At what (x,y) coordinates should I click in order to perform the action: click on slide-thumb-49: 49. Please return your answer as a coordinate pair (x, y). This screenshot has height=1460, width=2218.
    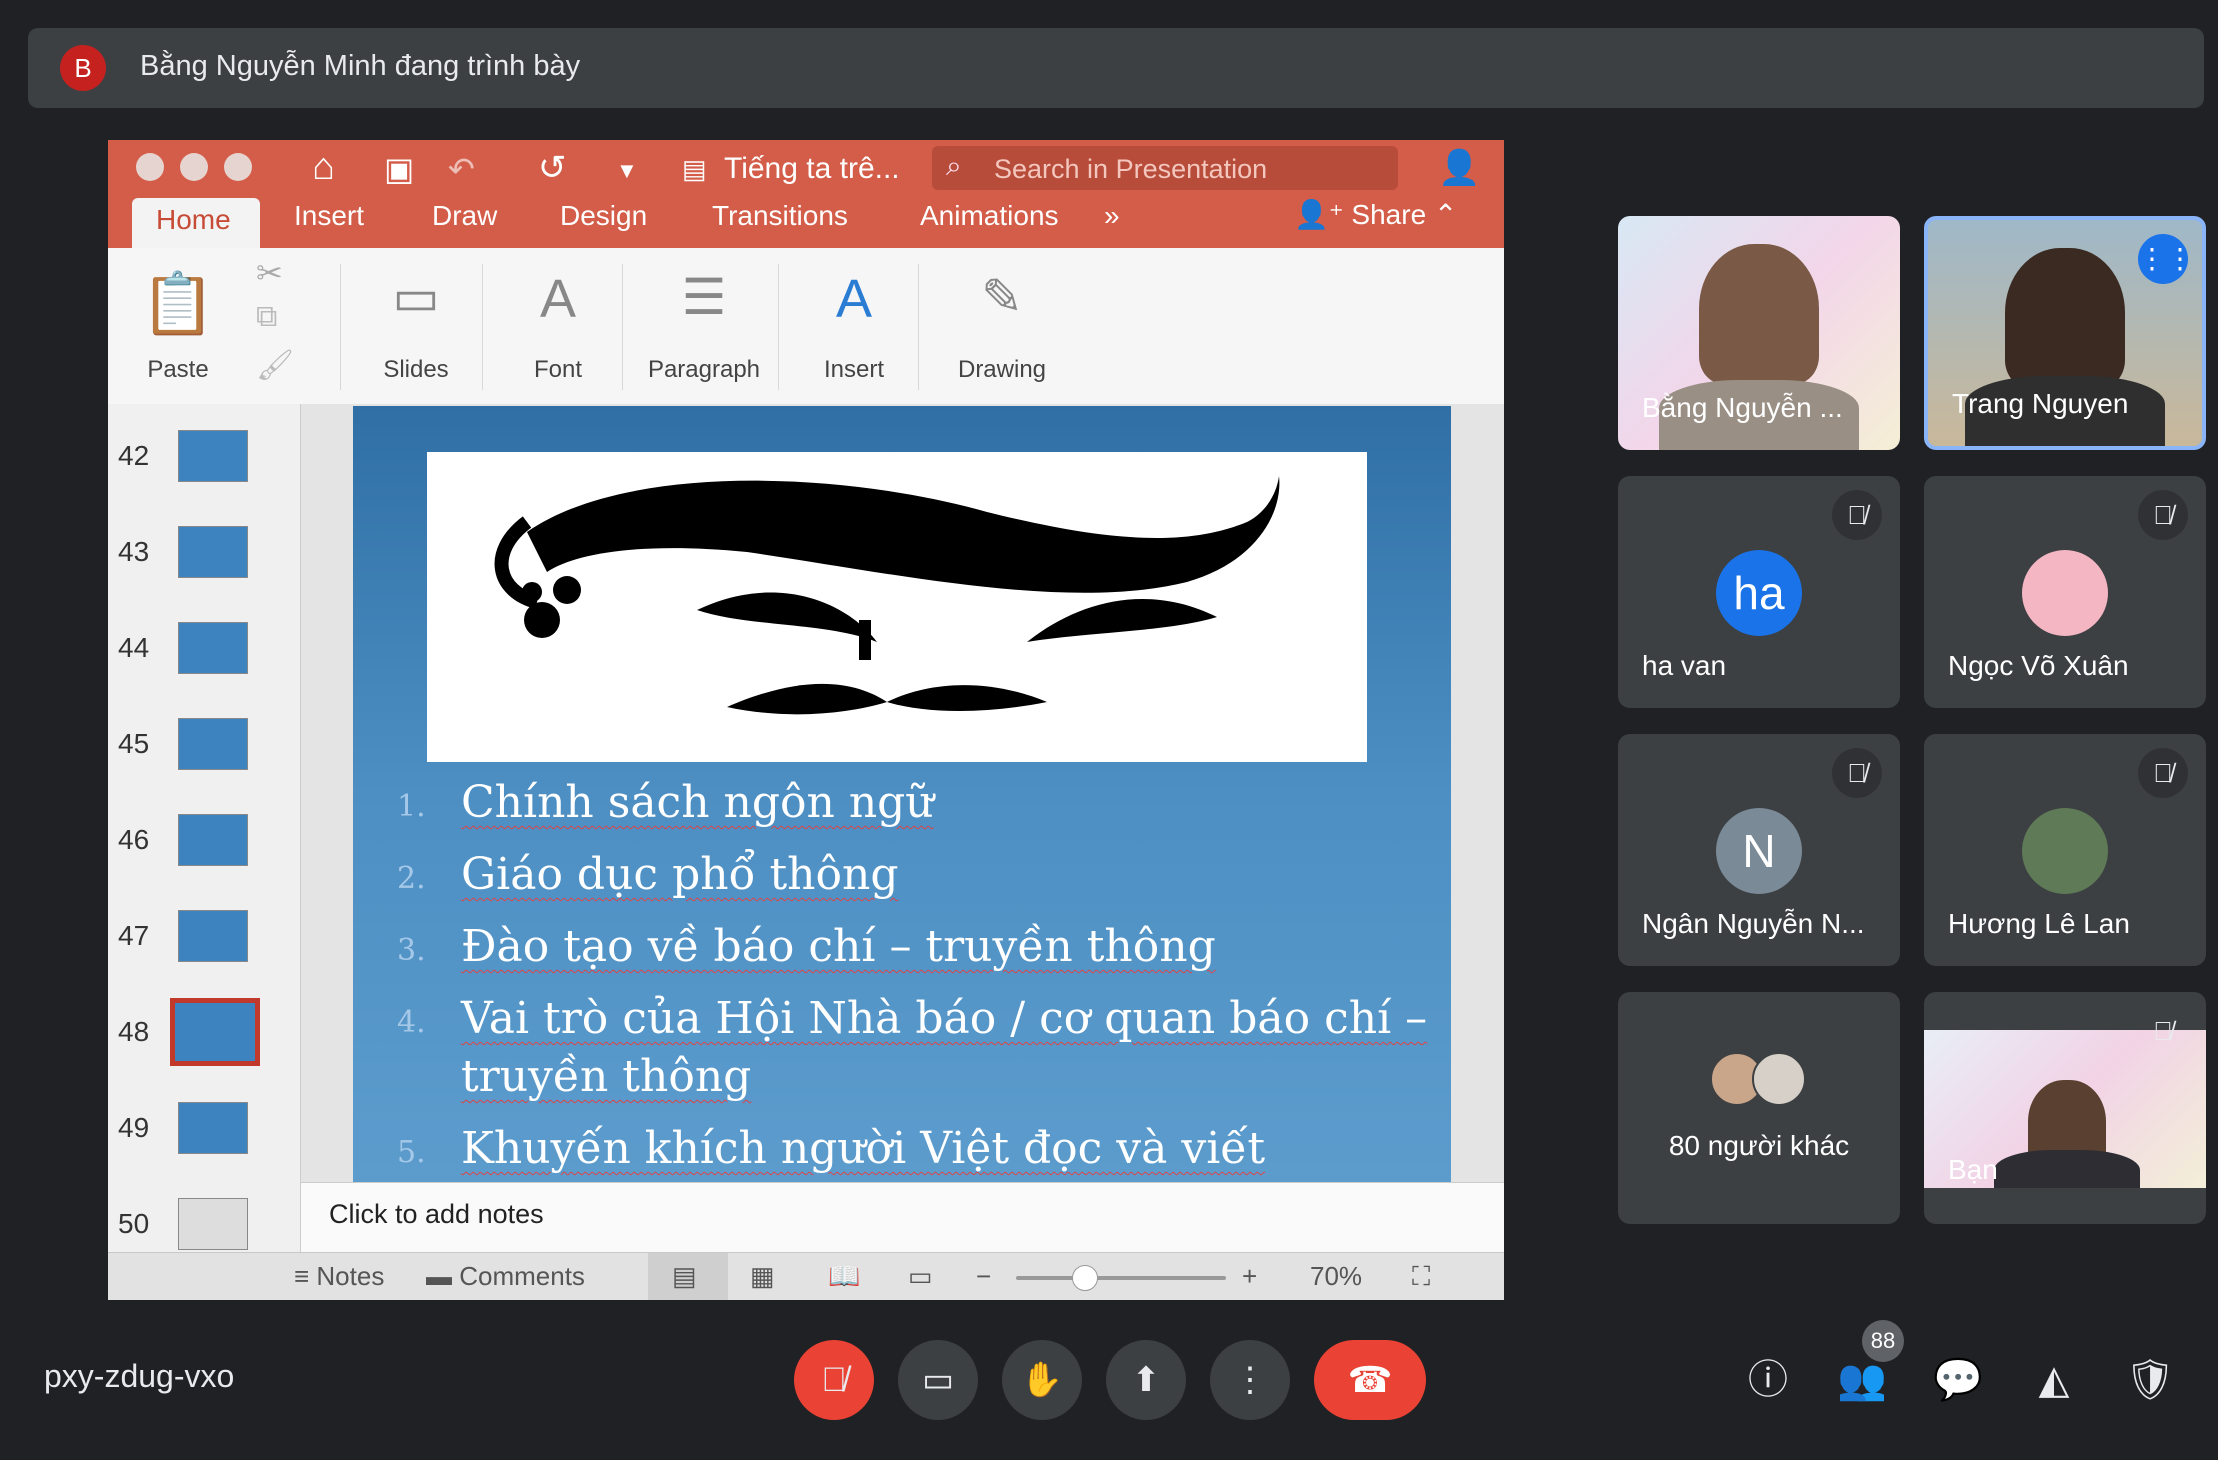
    Looking at the image, I should click on (204, 1144).